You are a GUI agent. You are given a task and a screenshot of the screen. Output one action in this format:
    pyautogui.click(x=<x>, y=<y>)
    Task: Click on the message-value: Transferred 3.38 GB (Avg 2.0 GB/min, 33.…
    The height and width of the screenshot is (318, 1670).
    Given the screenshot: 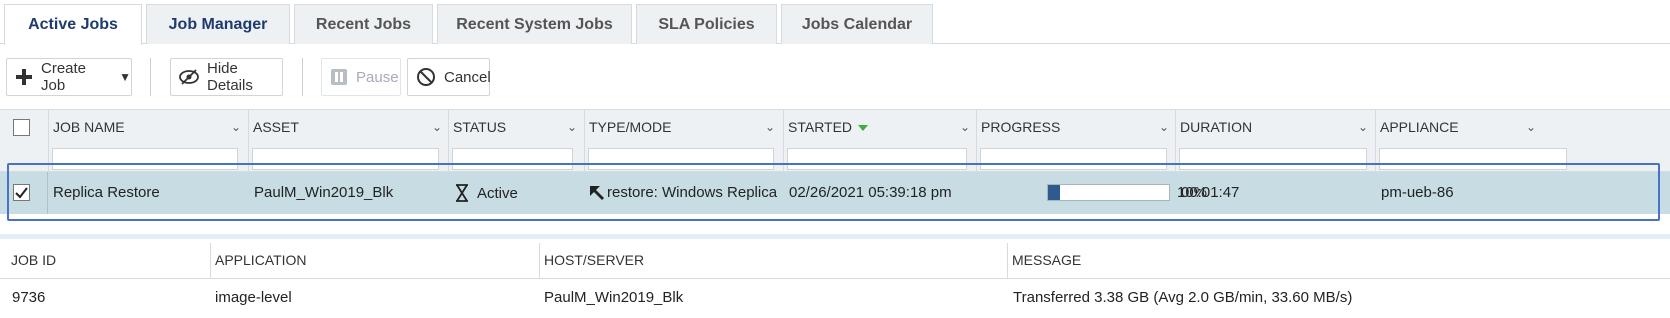 What is the action you would take?
    pyautogui.click(x=1183, y=297)
    